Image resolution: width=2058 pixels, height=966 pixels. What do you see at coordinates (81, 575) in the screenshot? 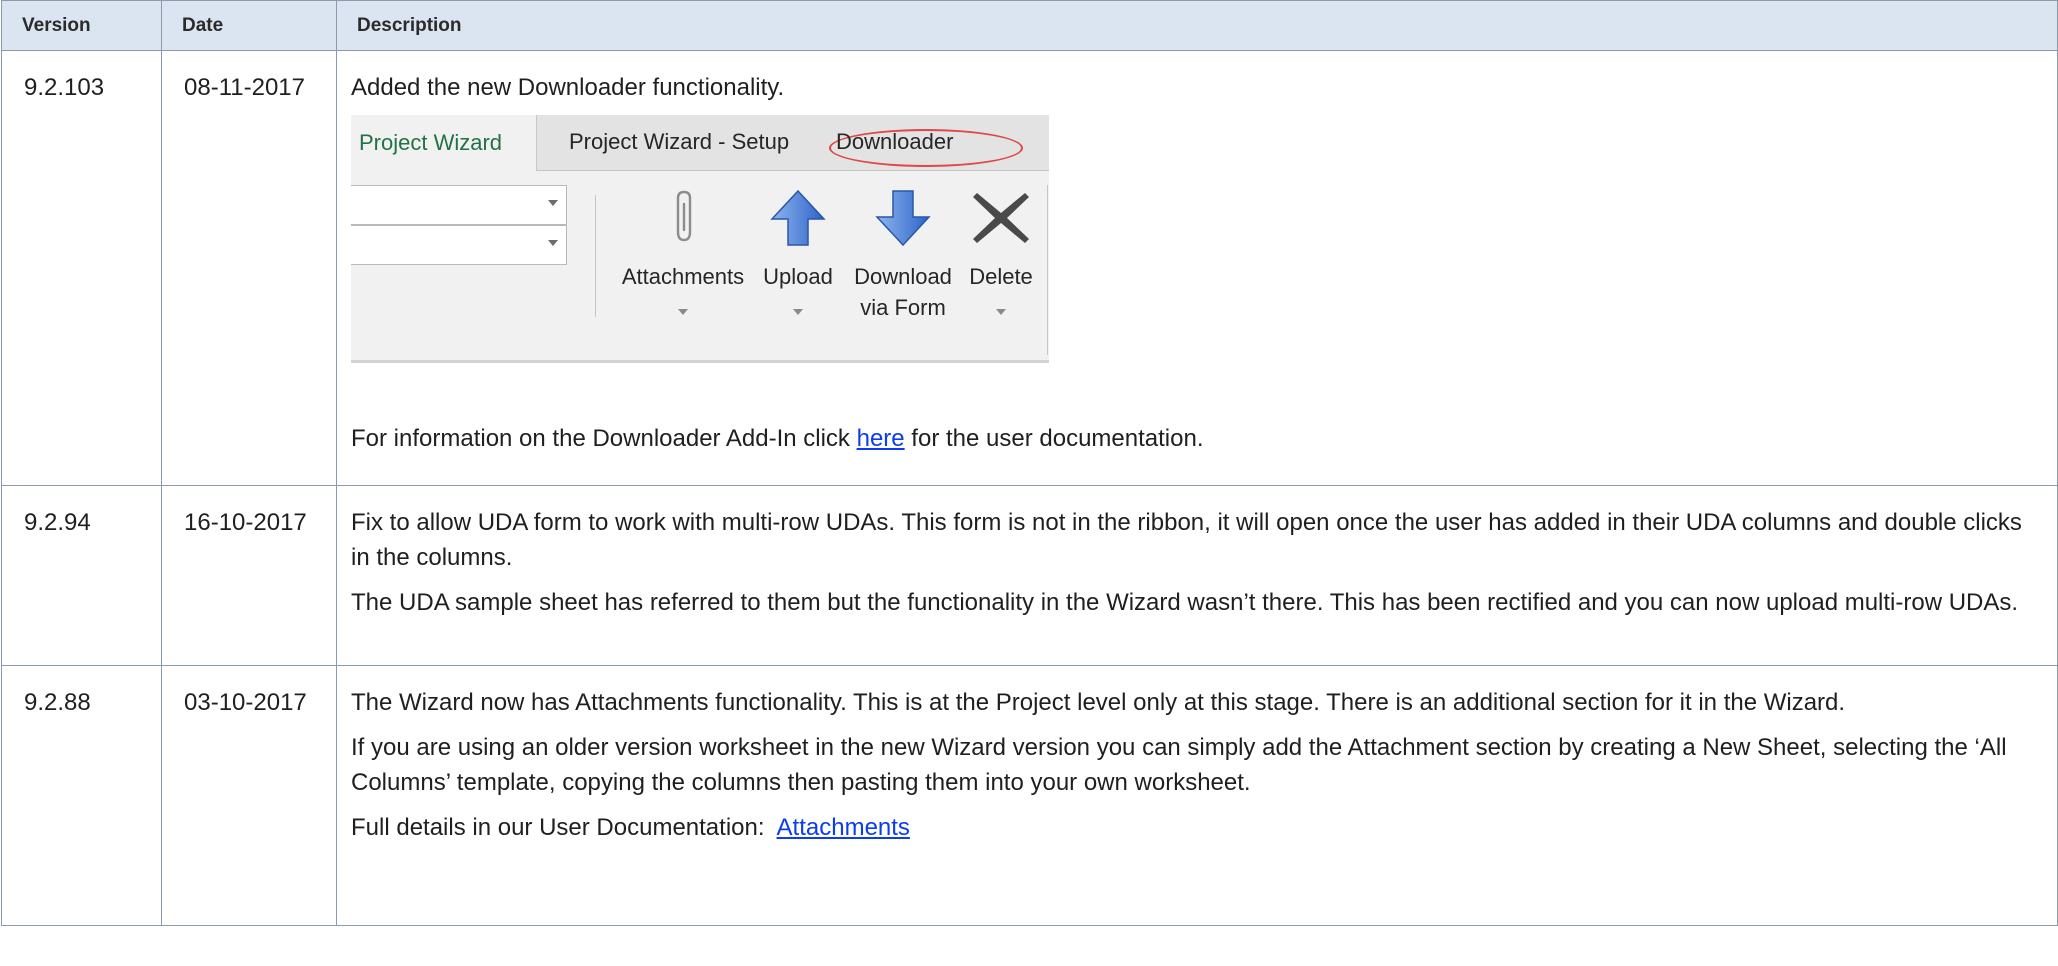
I see `version-cell: 9.2.94` at bounding box center [81, 575].